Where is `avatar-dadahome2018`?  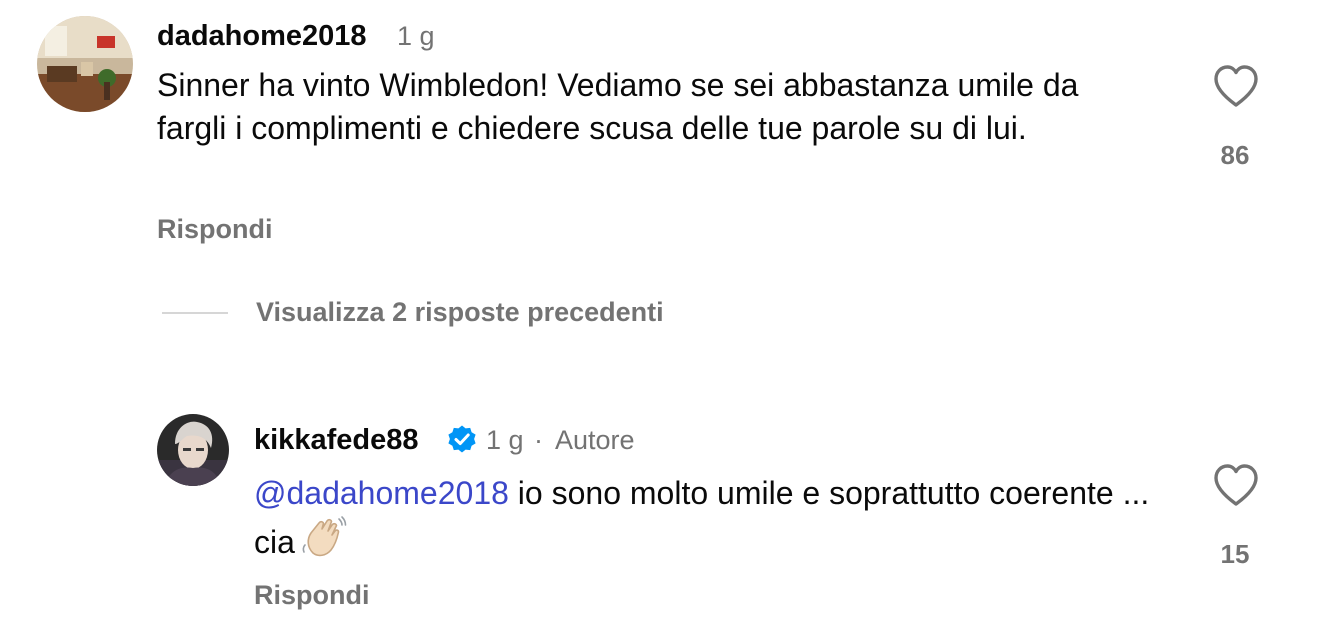
avatar-dadahome2018 is located at coordinates (85, 64).